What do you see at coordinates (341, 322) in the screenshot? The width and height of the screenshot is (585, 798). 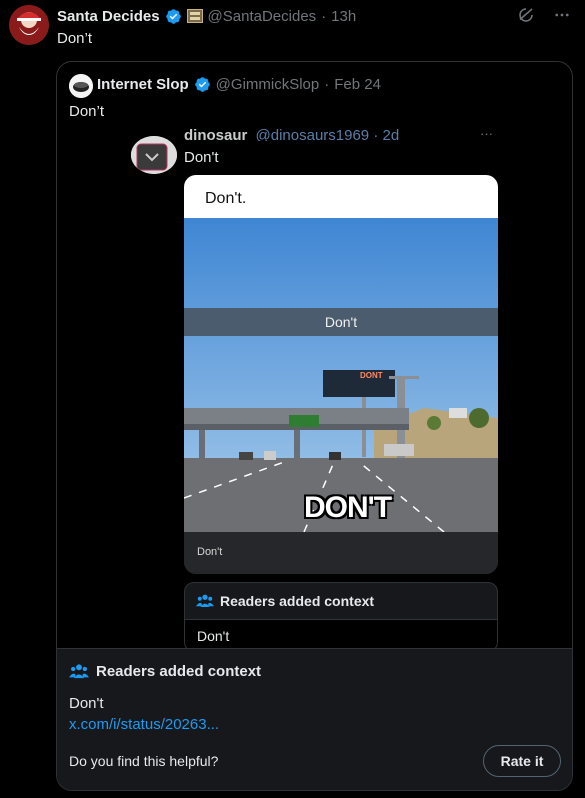 I see `meme-banner: Don't` at bounding box center [341, 322].